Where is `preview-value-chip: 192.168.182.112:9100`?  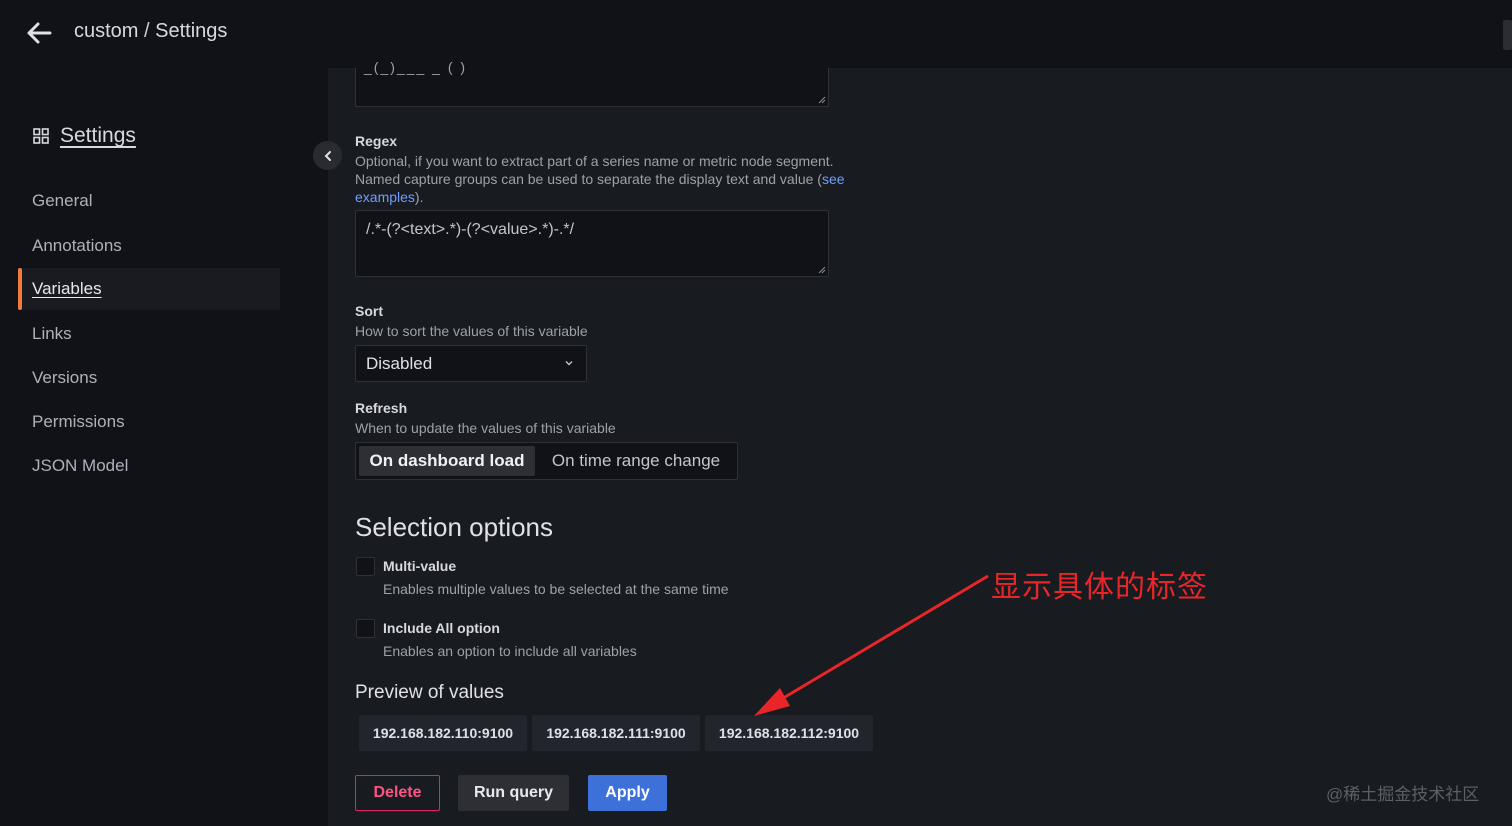 preview-value-chip: 192.168.182.112:9100 is located at coordinates (789, 733).